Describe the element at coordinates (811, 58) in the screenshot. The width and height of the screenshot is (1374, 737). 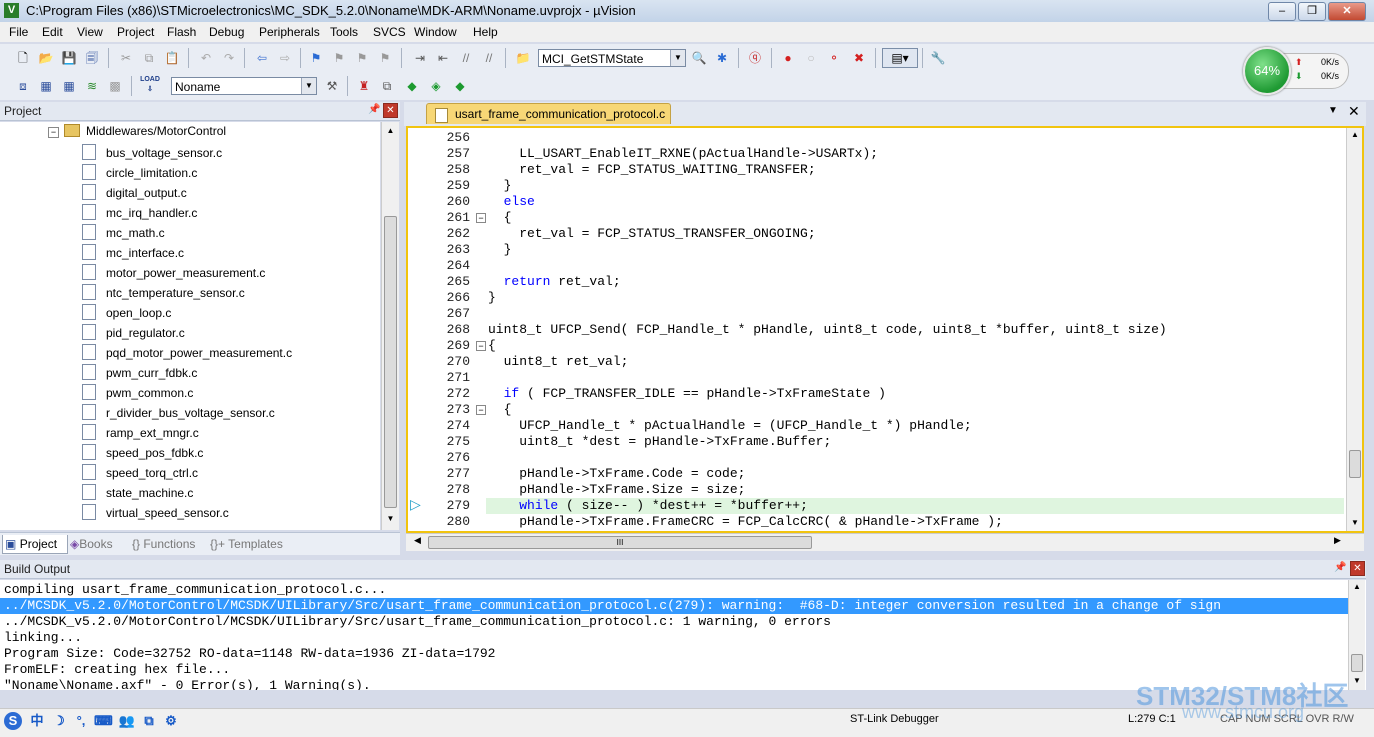
I see `enable-breakpoint-icon: ○` at that location.